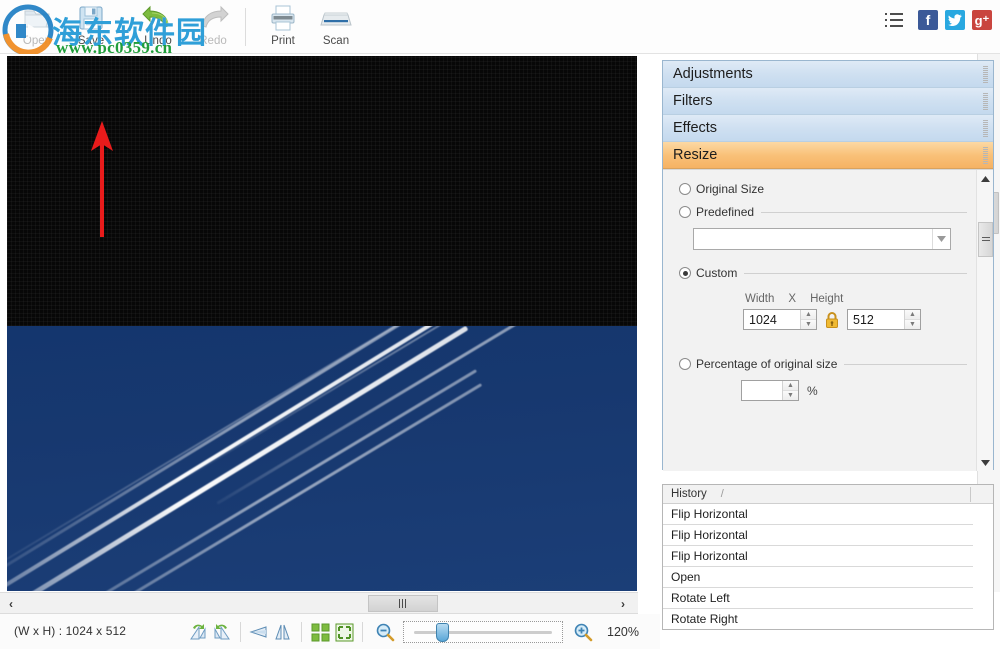 The image size is (1000, 649). Describe the element at coordinates (760, 299) in the screenshot. I see `width-label: Width` at that location.